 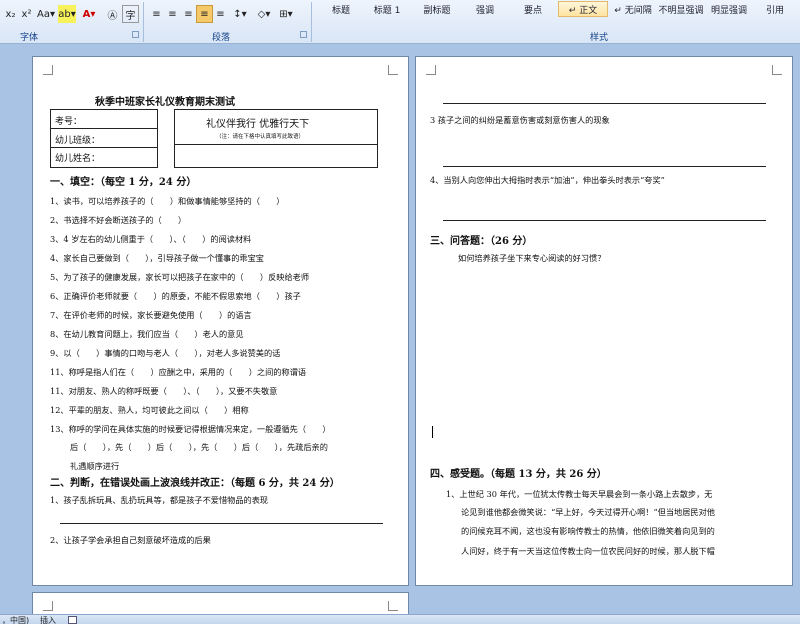 I want to click on enclose-char-button: Ⓐ, so click(x=112, y=14).